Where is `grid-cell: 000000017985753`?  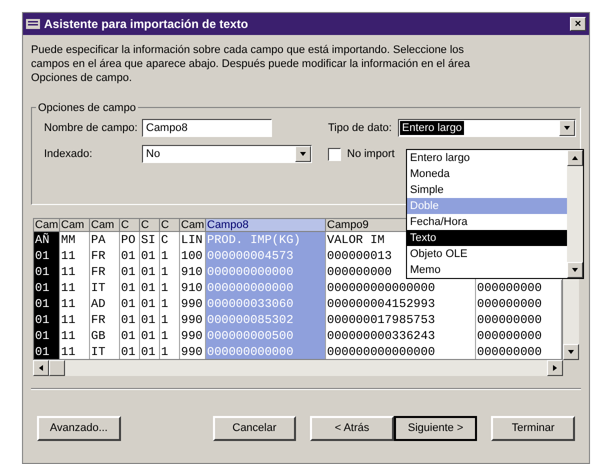
grid-cell: 000000017985753 is located at coordinates (401, 320).